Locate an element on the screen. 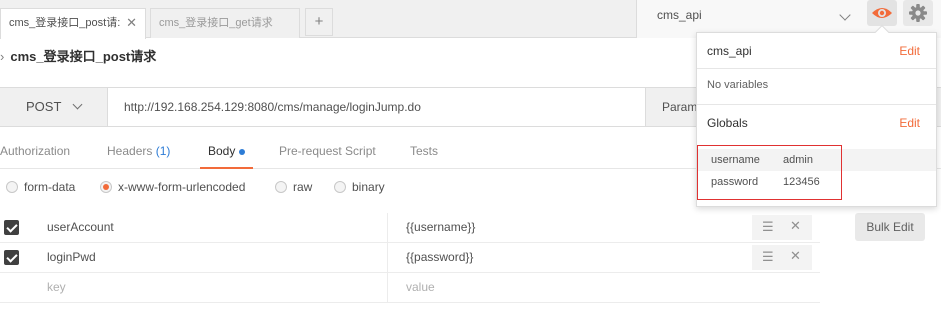  radio-raw: raw is located at coordinates (293, 187).